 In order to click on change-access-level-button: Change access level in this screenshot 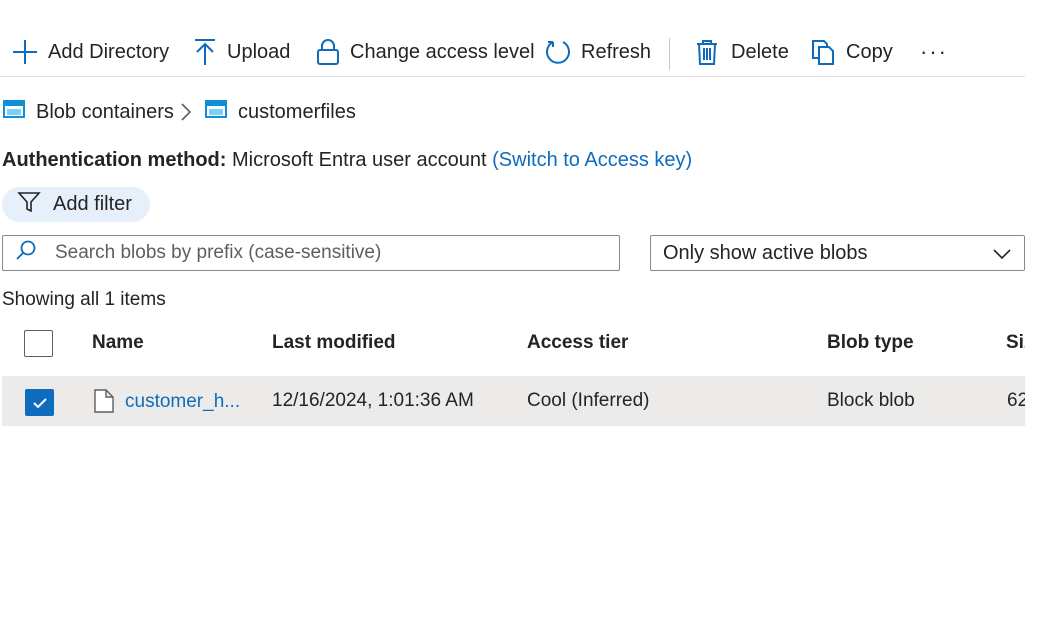, I will do `click(425, 52)`.